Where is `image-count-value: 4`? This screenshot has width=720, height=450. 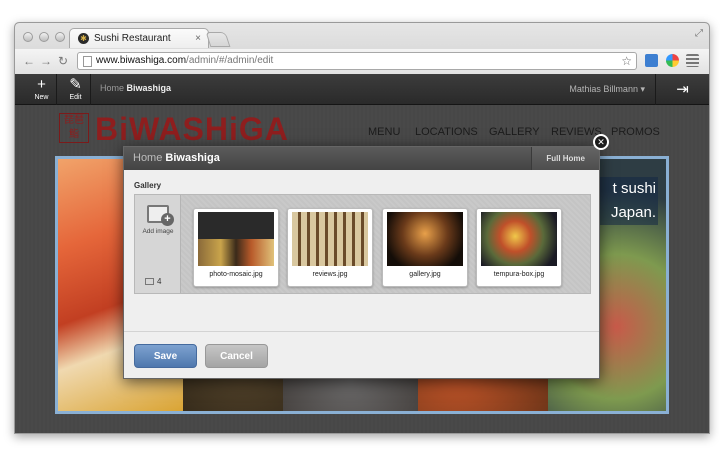 image-count-value: 4 is located at coordinates (159, 281).